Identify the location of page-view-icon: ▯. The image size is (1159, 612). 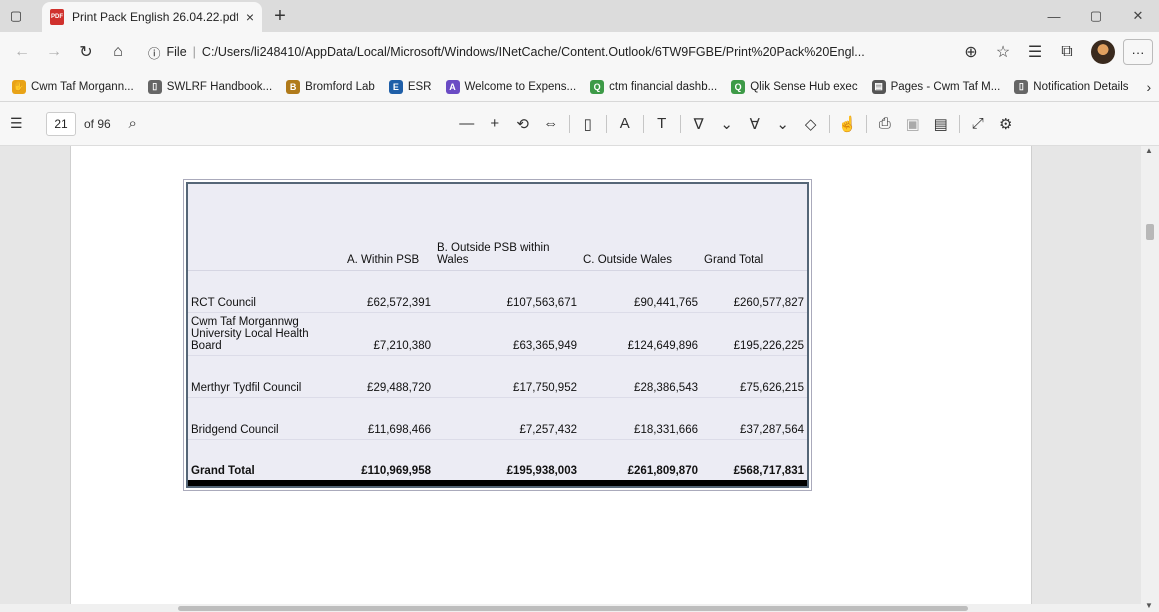
(588, 124).